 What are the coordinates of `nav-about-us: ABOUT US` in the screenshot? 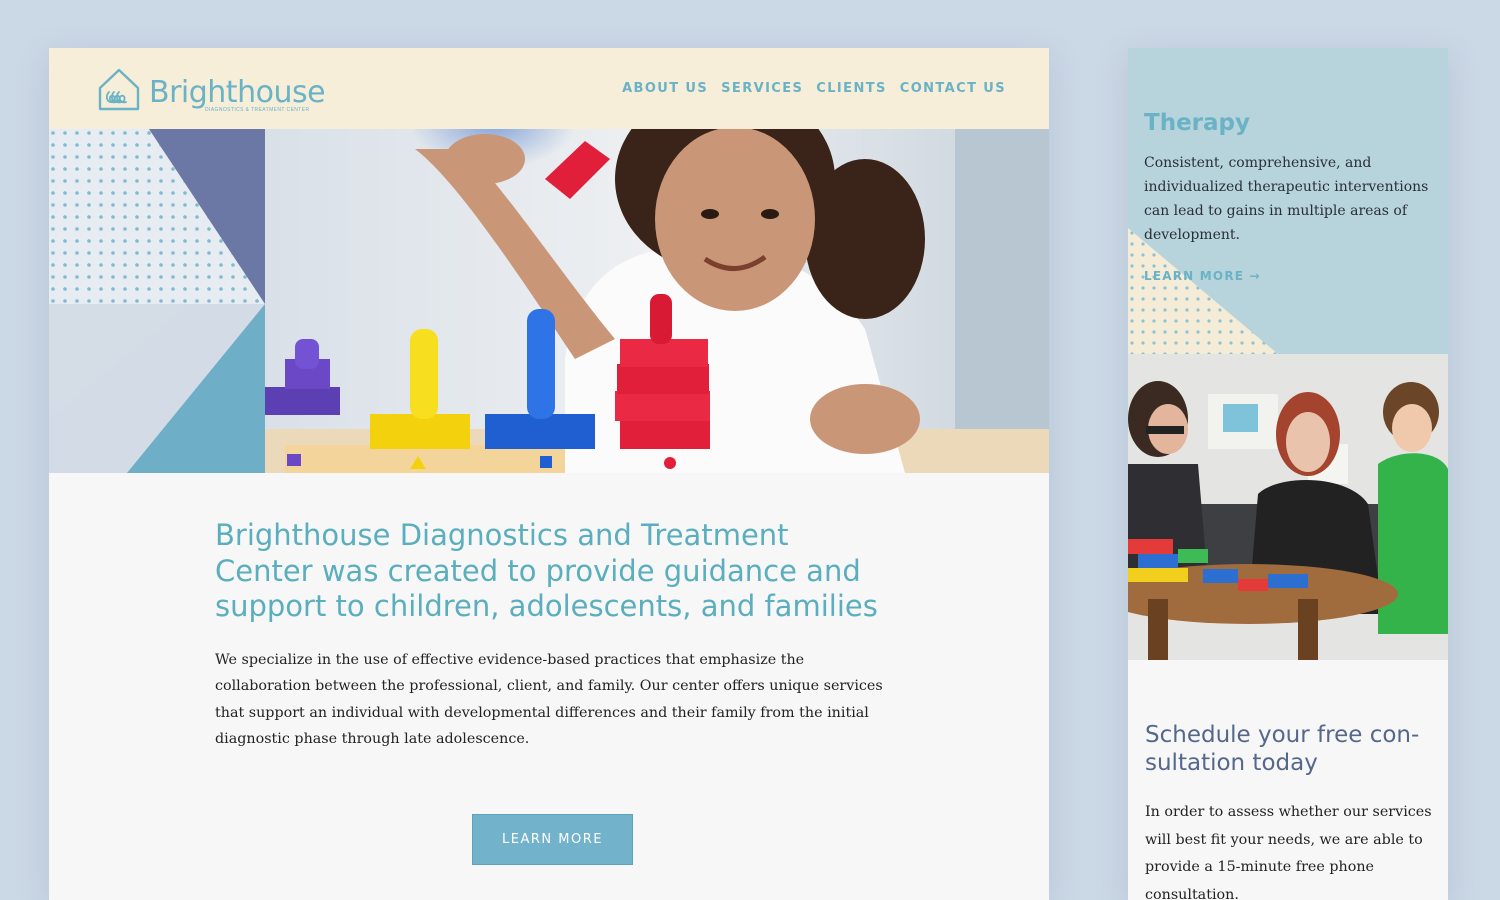 It's located at (665, 88).